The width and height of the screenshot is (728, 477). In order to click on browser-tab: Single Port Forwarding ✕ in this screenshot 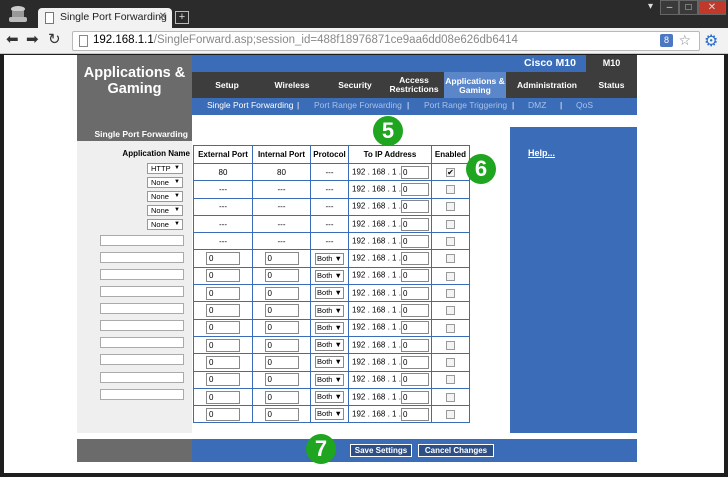, I will do `click(105, 18)`.